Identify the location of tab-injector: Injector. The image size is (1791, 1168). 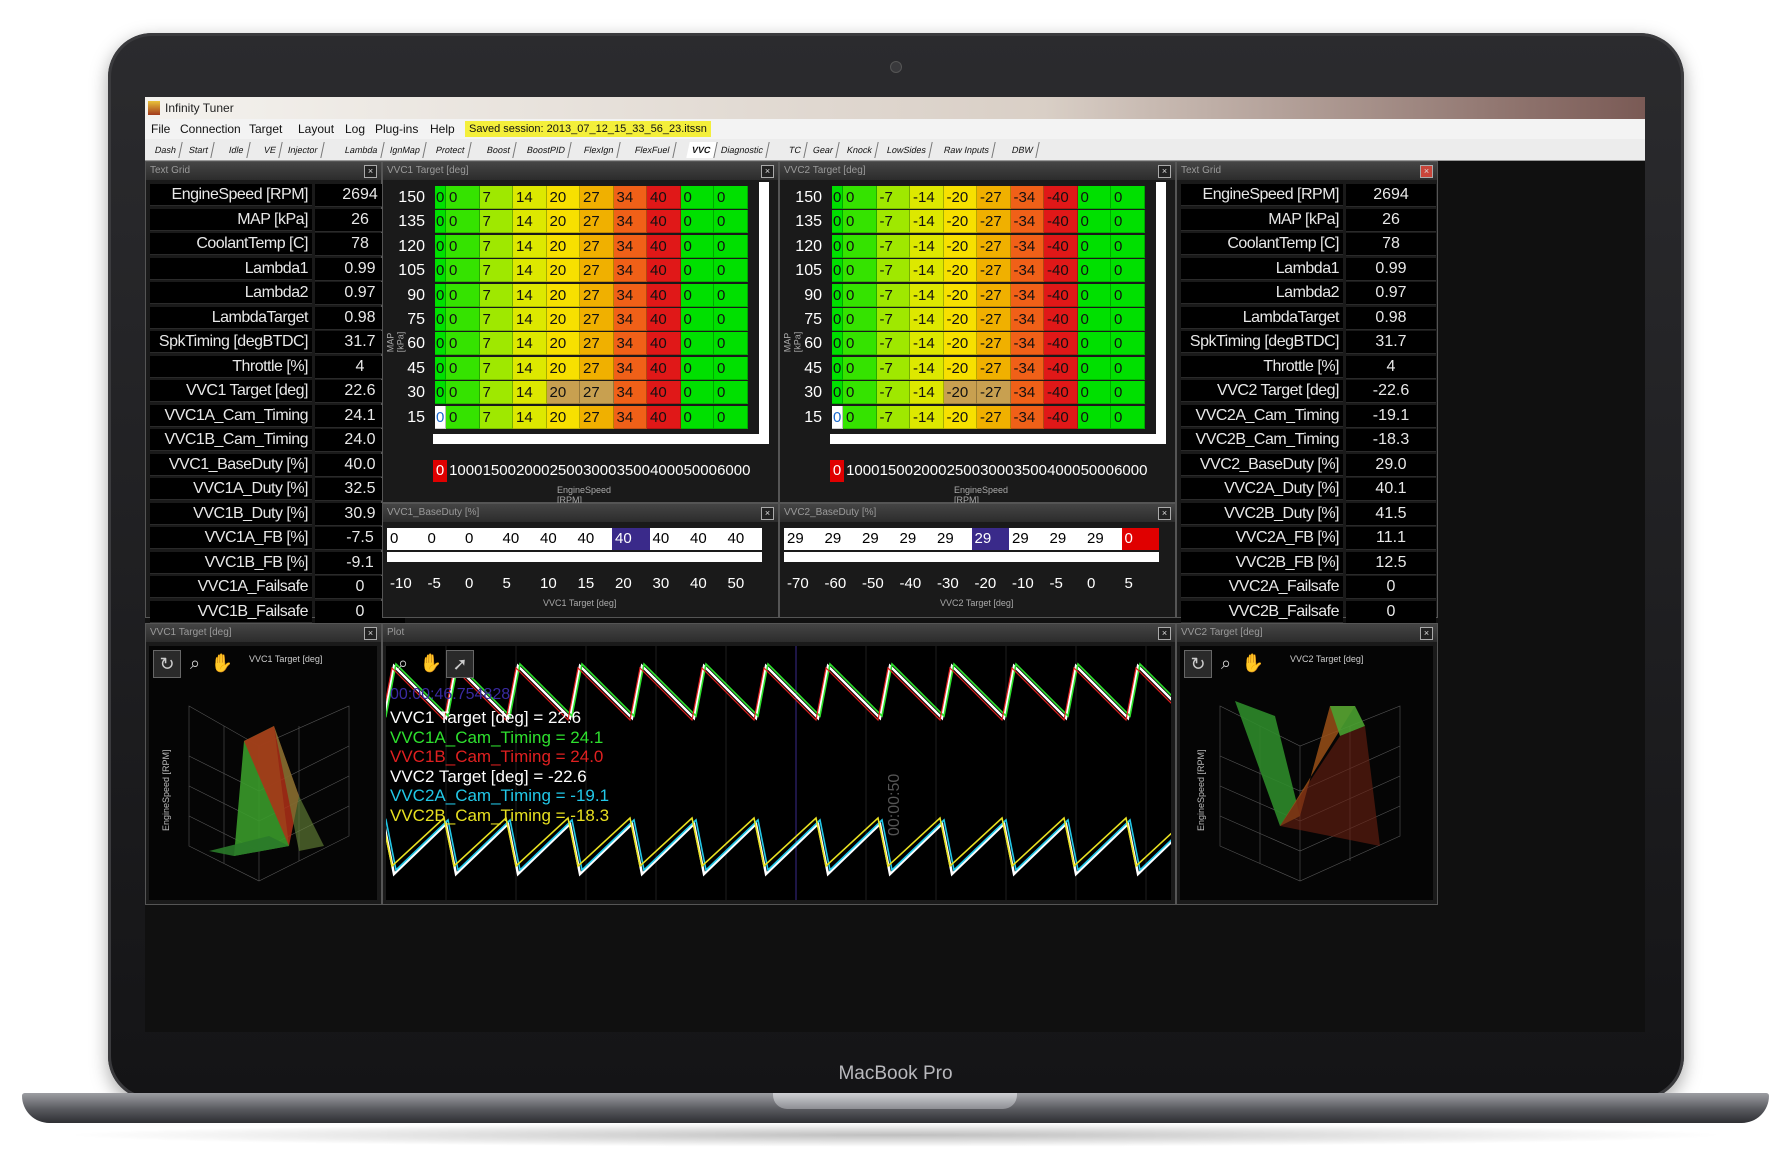
(303, 150).